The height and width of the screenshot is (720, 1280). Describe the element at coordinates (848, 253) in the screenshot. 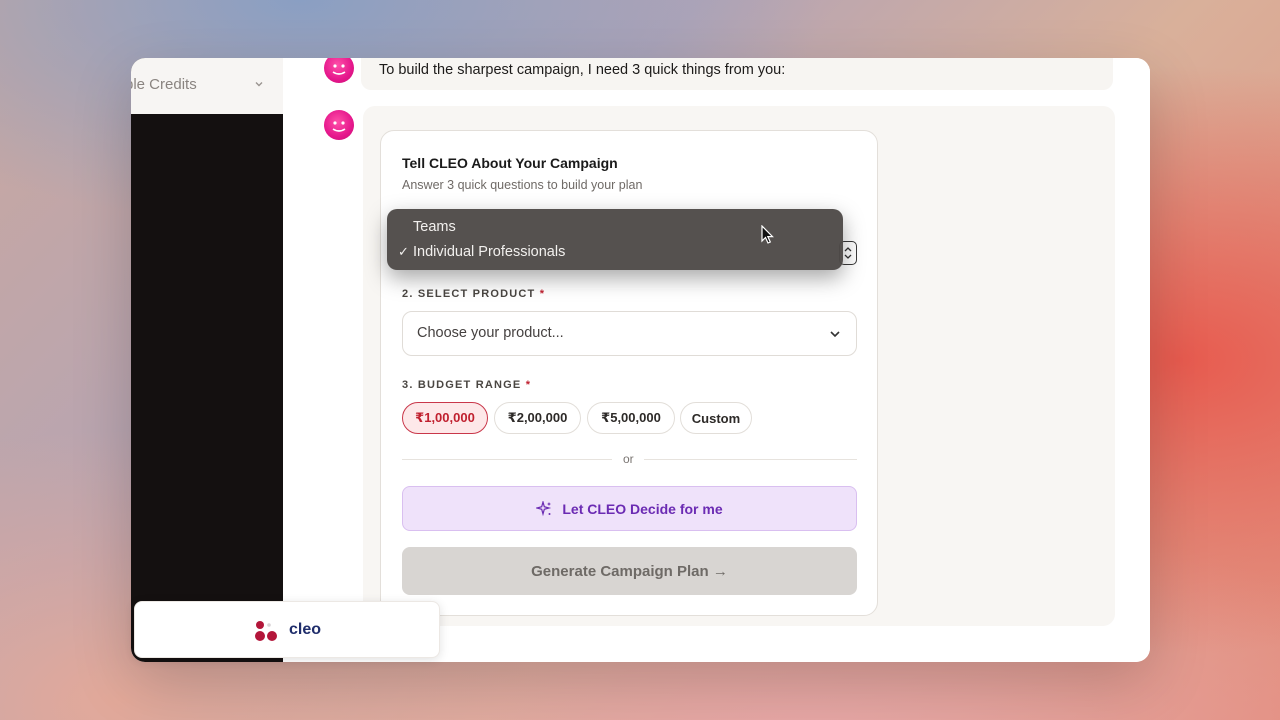

I see `select-stepper-icon` at that location.